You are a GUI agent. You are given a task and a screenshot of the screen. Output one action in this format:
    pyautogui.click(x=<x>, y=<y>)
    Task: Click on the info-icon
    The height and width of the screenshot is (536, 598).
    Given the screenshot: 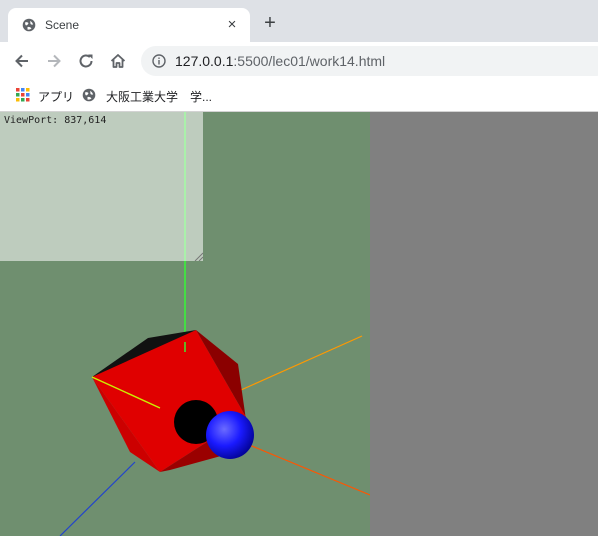 What is the action you would take?
    pyautogui.click(x=159, y=61)
    